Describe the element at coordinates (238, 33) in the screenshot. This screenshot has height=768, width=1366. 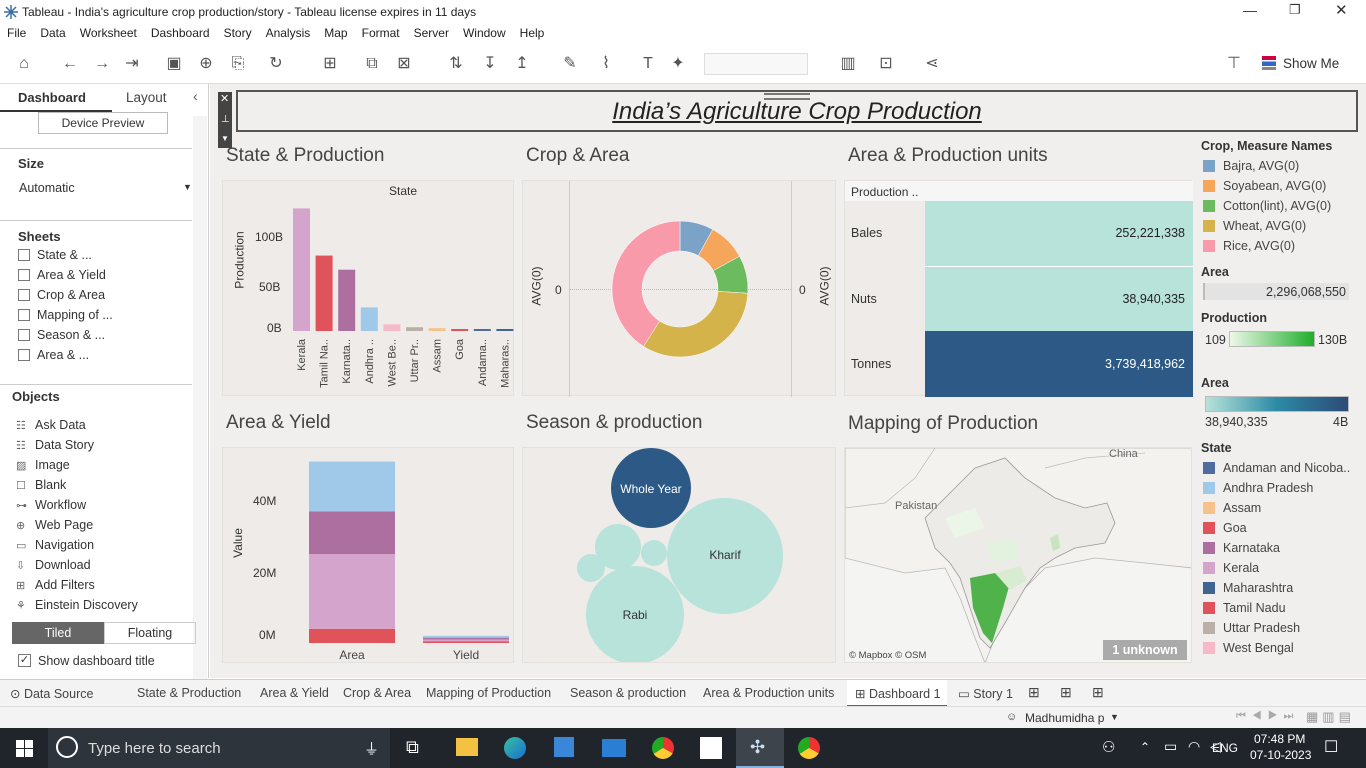
I see `menu-story: Story` at that location.